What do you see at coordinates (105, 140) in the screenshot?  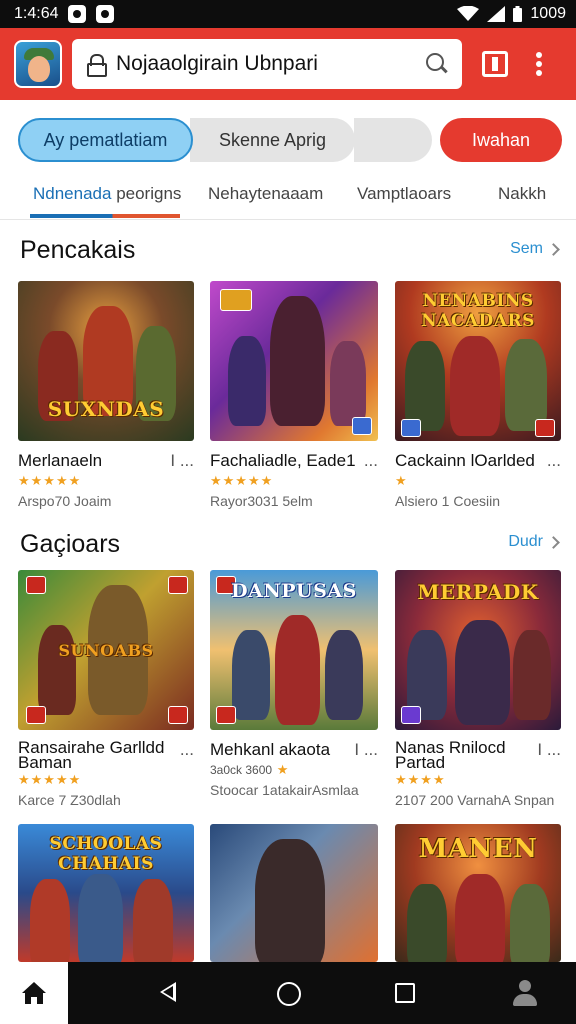 I see `chip-1: Ay pematlatiam` at bounding box center [105, 140].